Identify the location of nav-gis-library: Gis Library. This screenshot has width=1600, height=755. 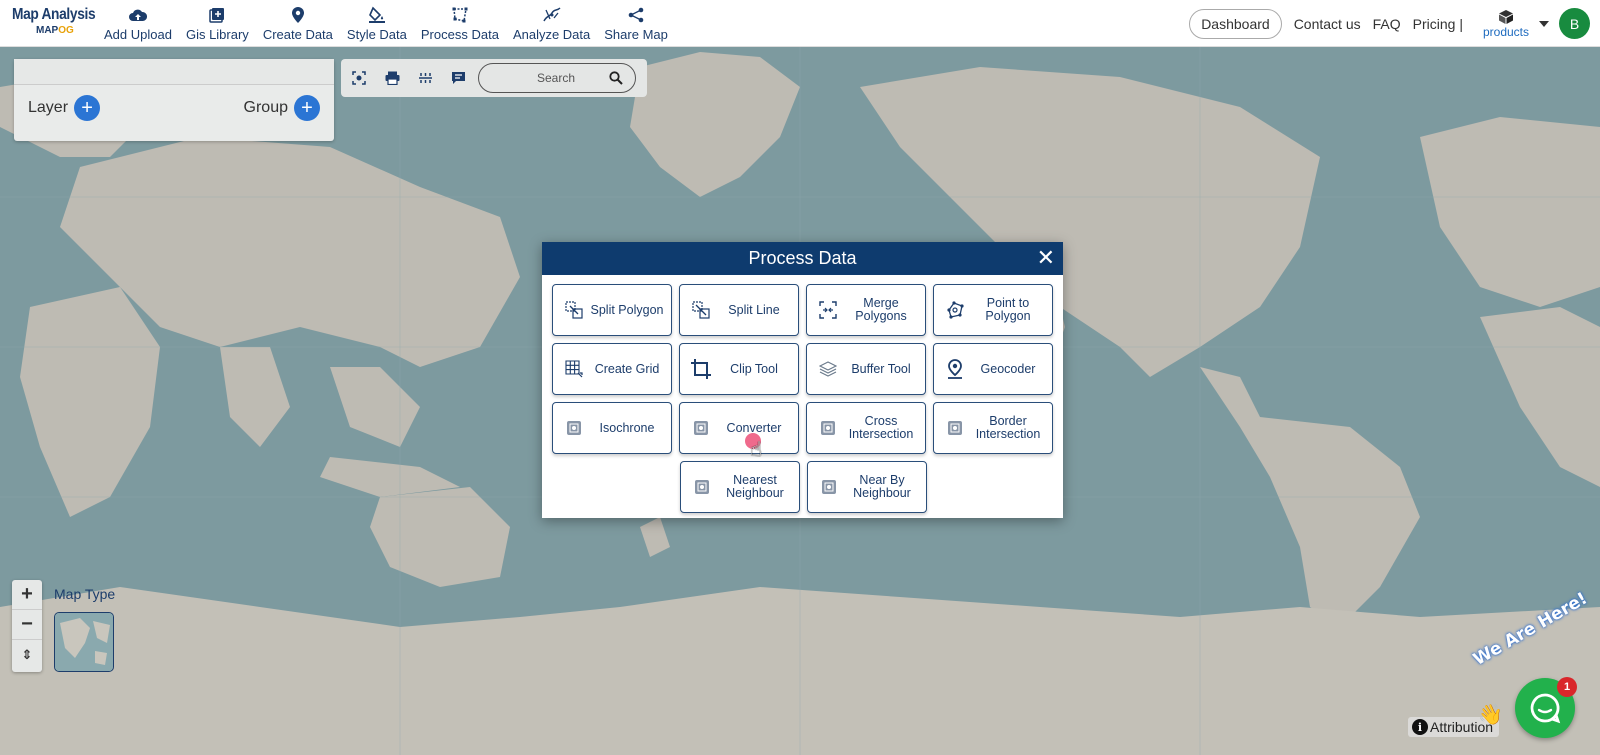
(217, 24).